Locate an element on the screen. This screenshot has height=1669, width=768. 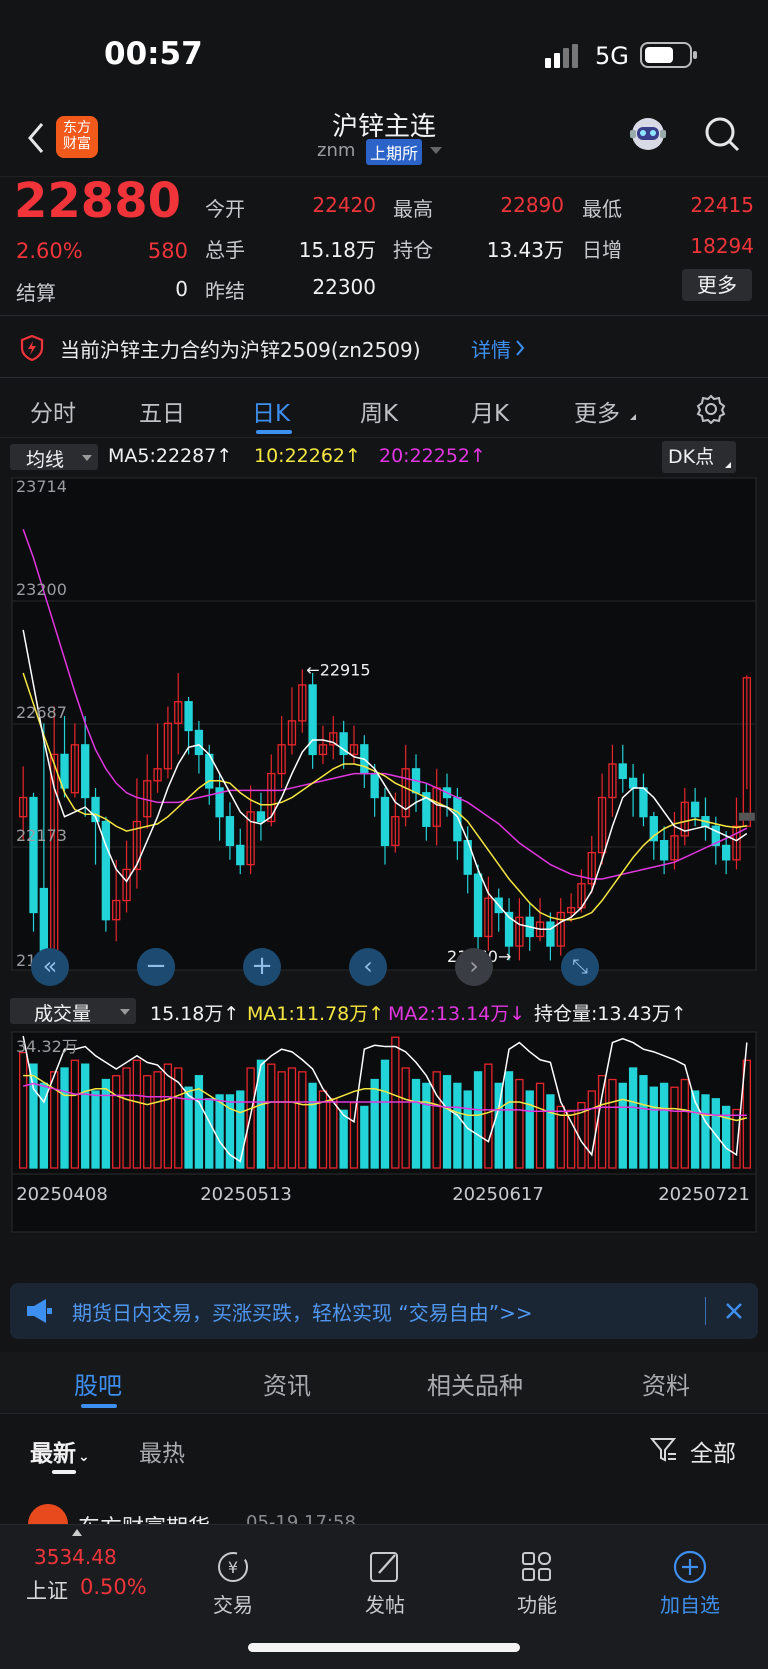
index-up-icon is located at coordinates (77, 1532).